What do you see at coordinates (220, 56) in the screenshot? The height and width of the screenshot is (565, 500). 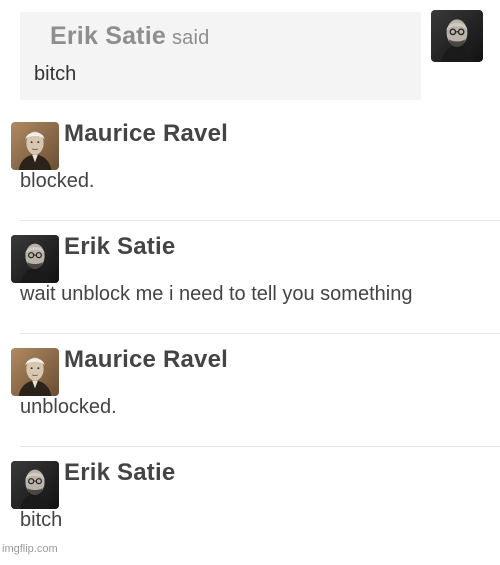 I see `quoted-post: Erik Satie said bitch` at bounding box center [220, 56].